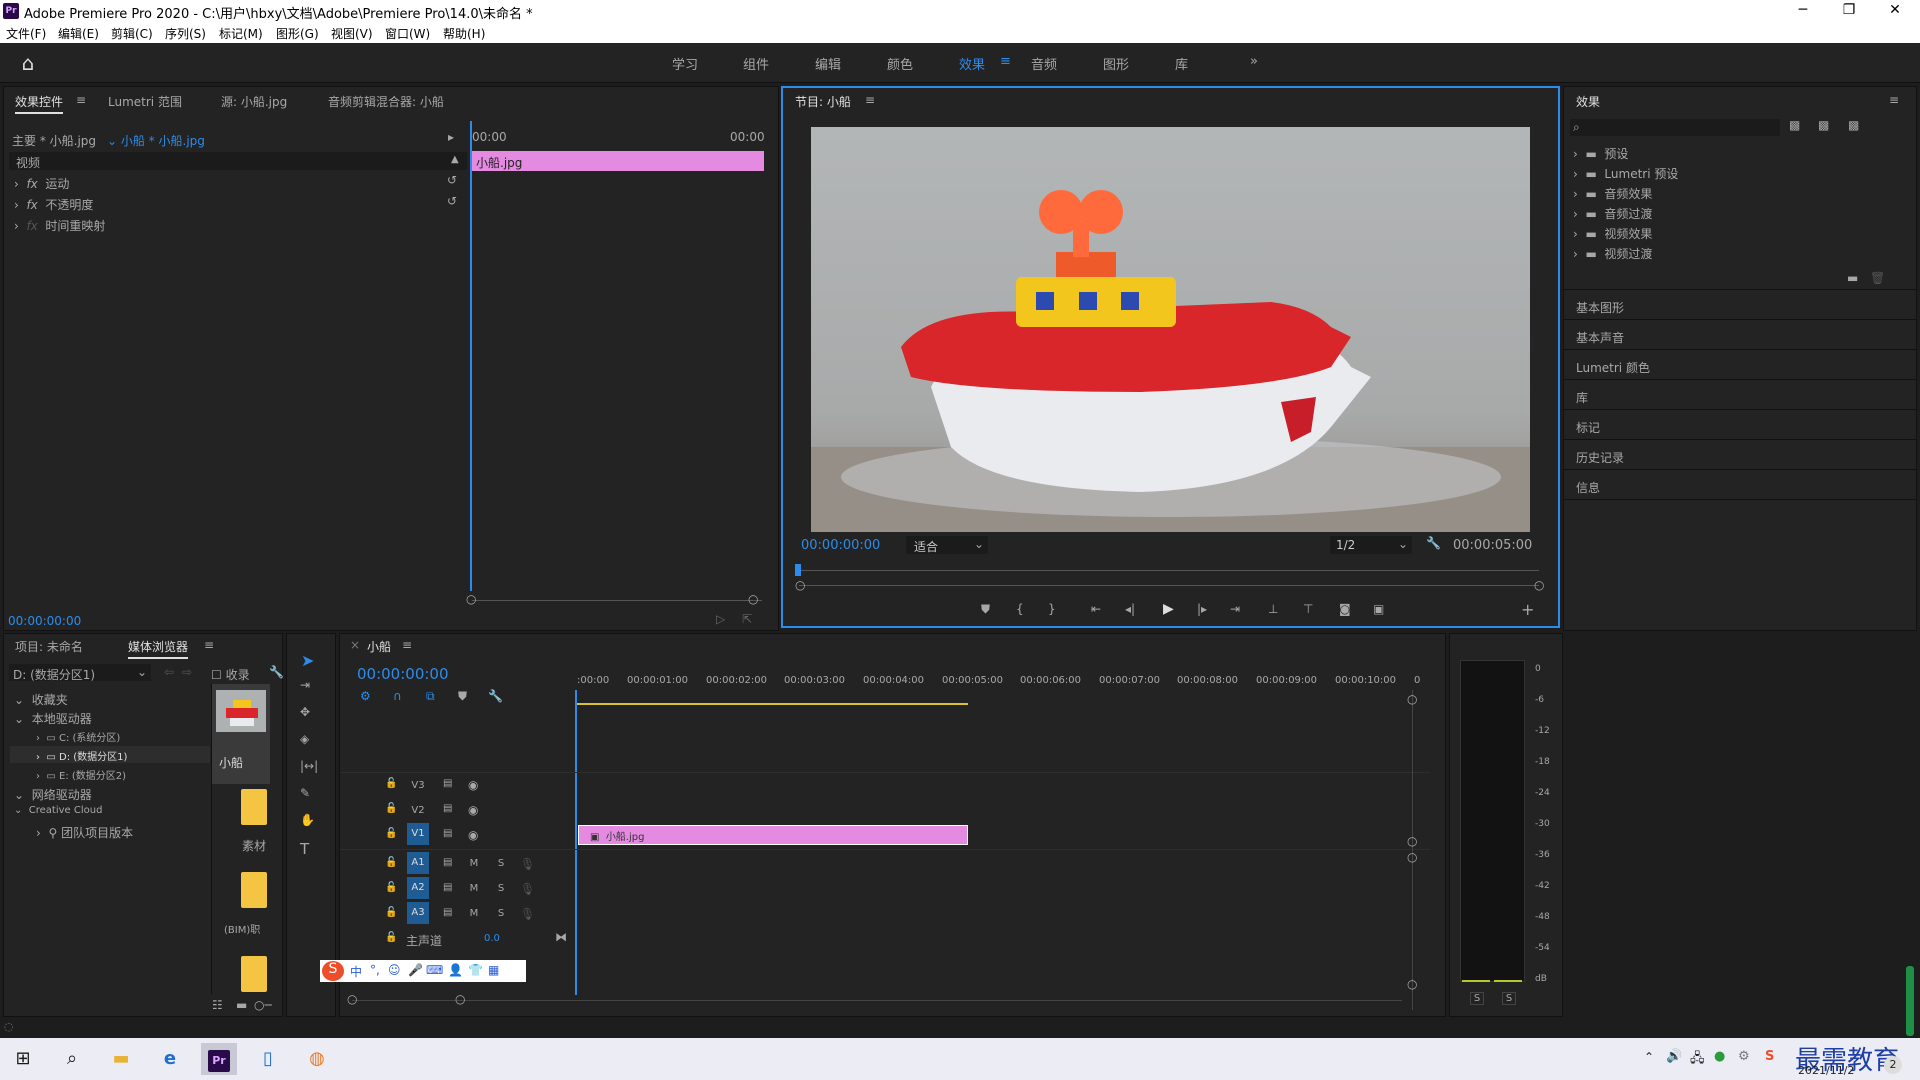 The image size is (1920, 1080). Describe the element at coordinates (474, 888) in the screenshot. I see `mute-button: M` at that location.